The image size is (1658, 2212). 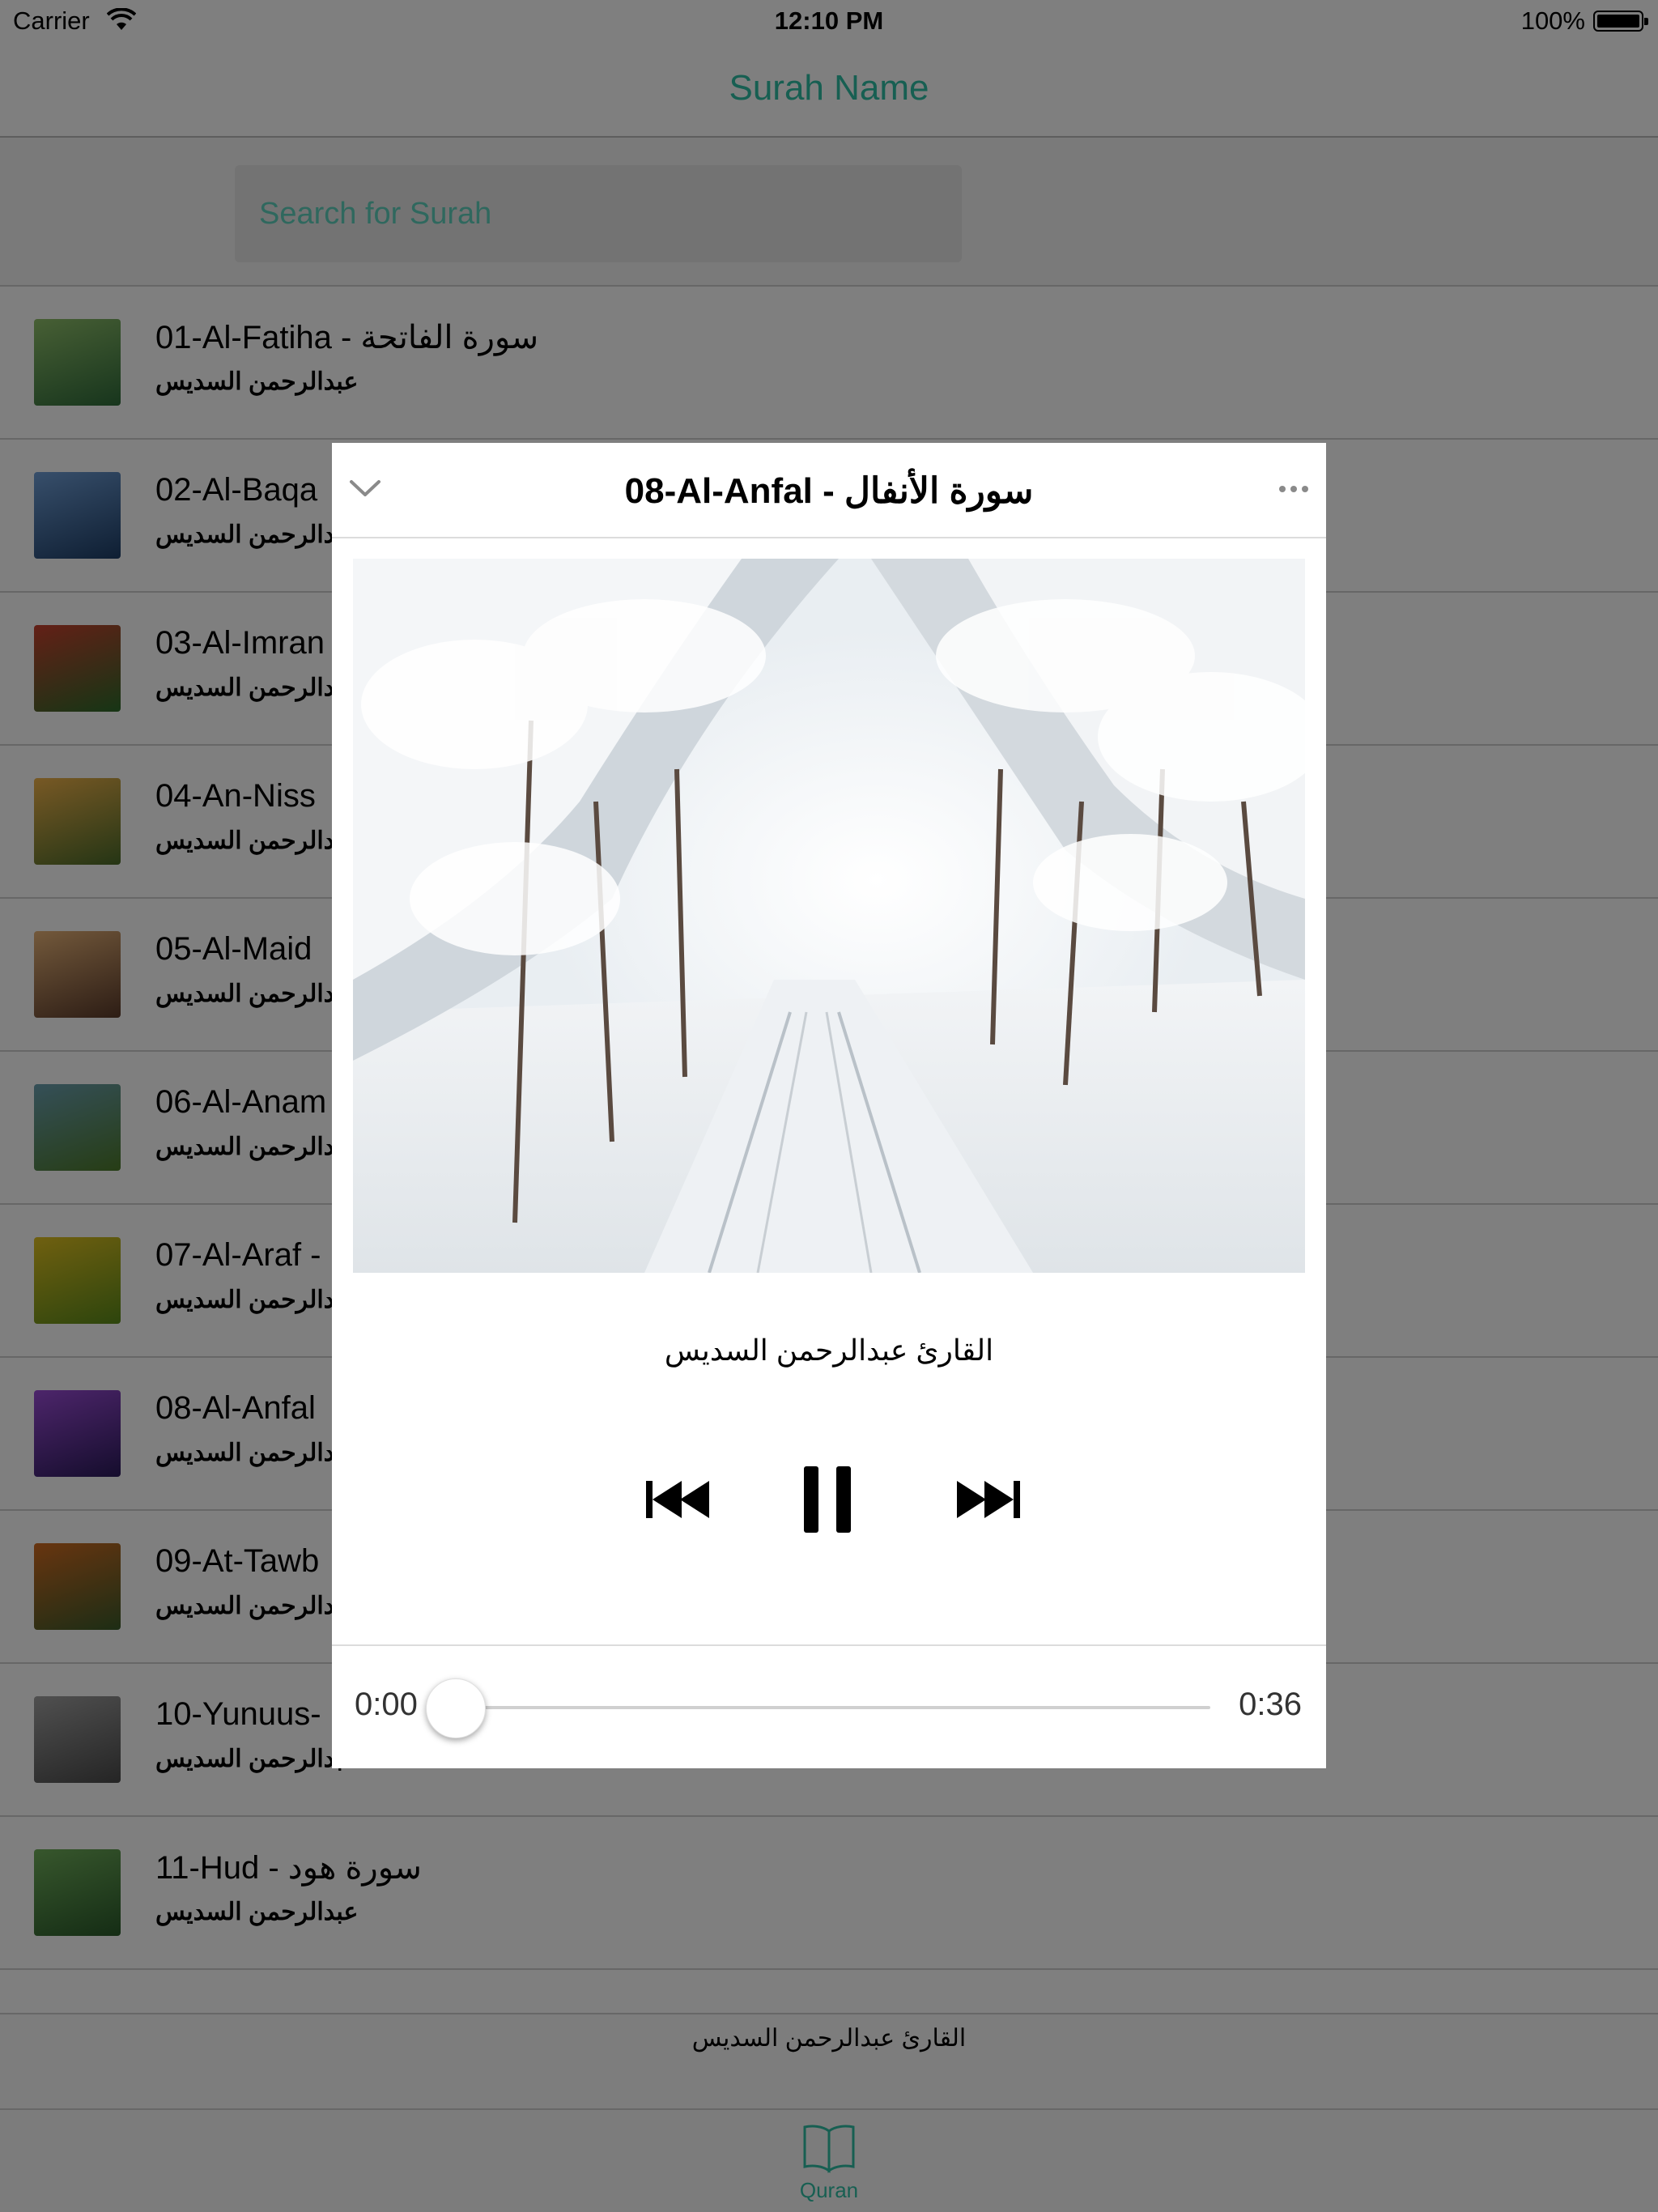 I want to click on track-title: 08-Al-Anfal - سورة الأنفال, so click(x=829, y=491).